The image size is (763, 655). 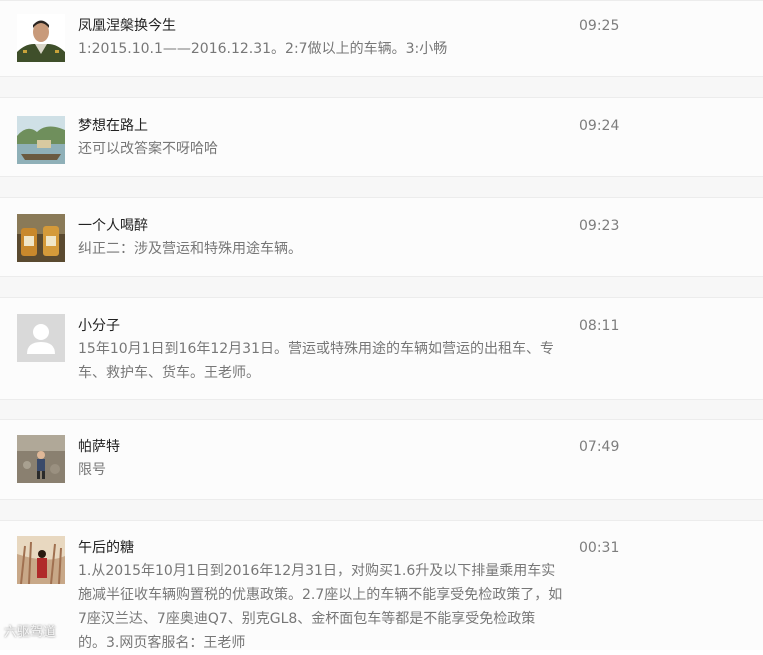 I want to click on comment-text: 1:2015.10.1——2016.12.31。2:7做以上的车辆。3:小畅, so click(x=263, y=49).